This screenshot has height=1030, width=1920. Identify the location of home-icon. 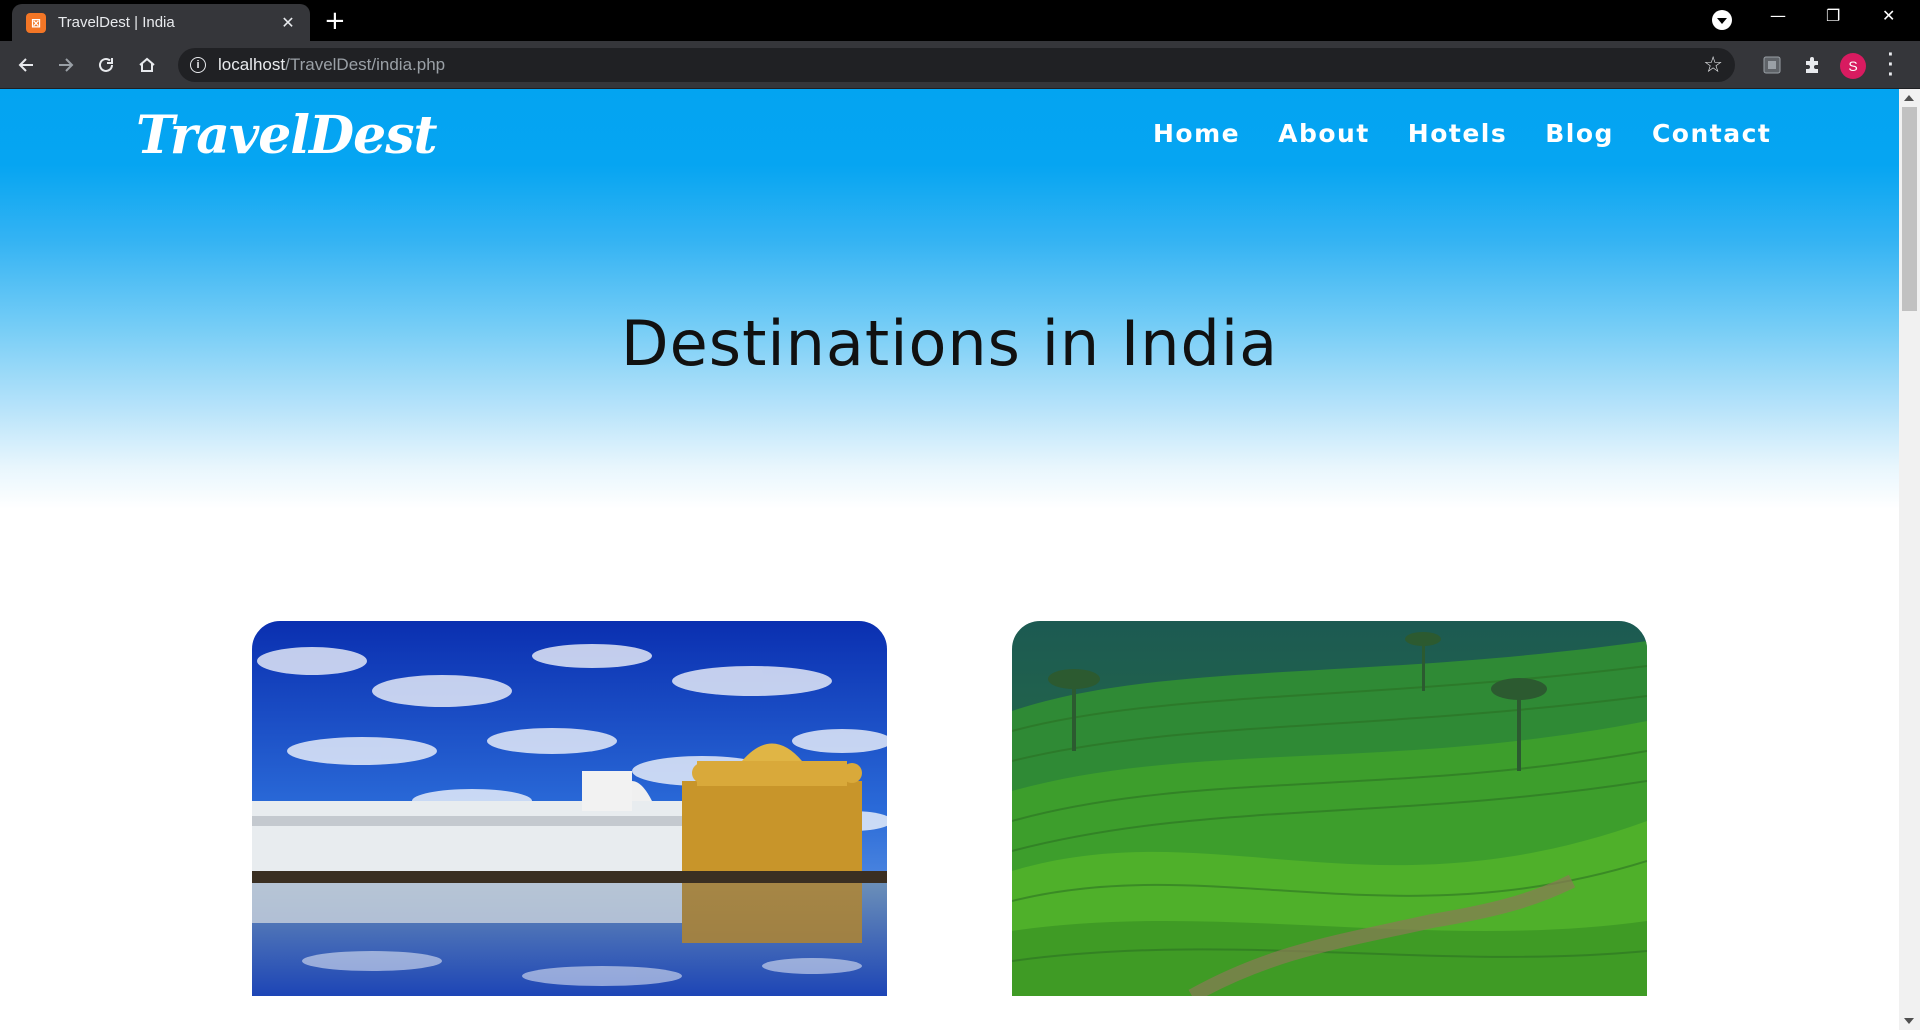
(147, 65).